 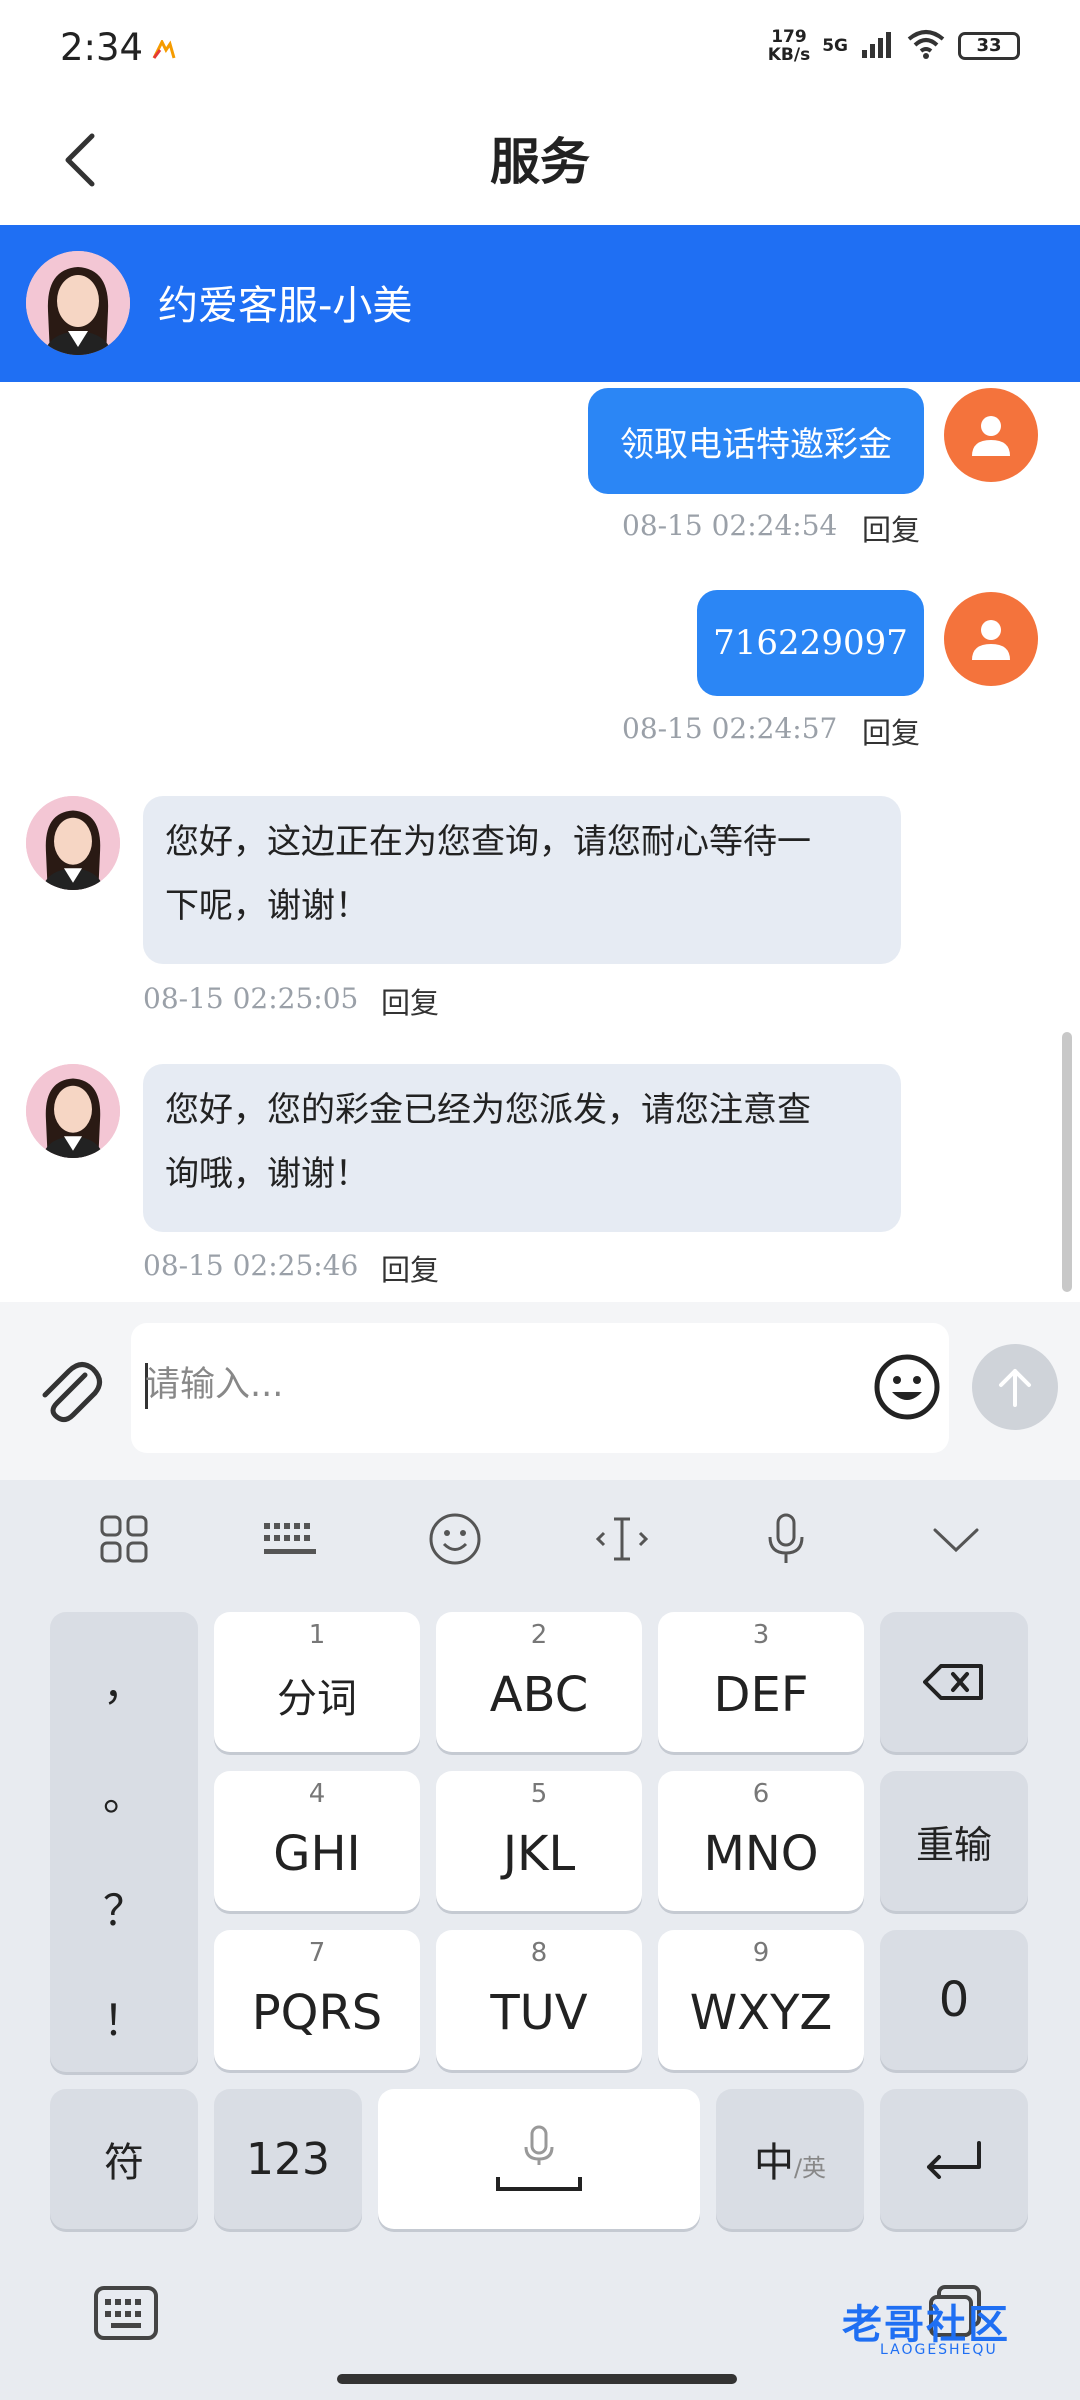 I want to click on grid-icon, so click(x=124, y=1539).